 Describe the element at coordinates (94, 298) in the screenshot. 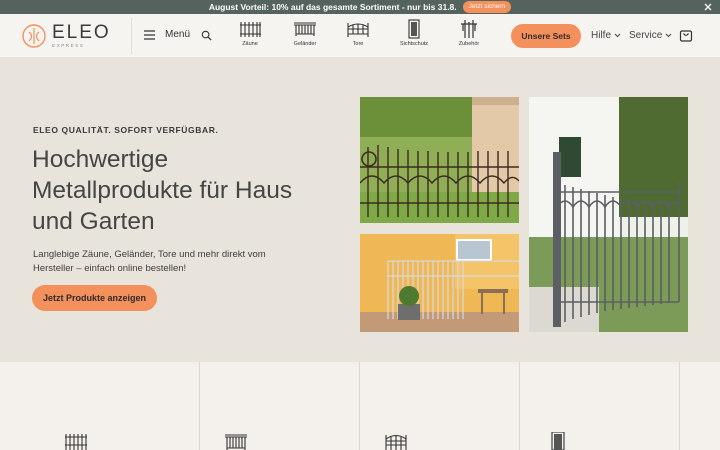

I see `show-products-button: Jetzt Produkte anzeigen` at that location.